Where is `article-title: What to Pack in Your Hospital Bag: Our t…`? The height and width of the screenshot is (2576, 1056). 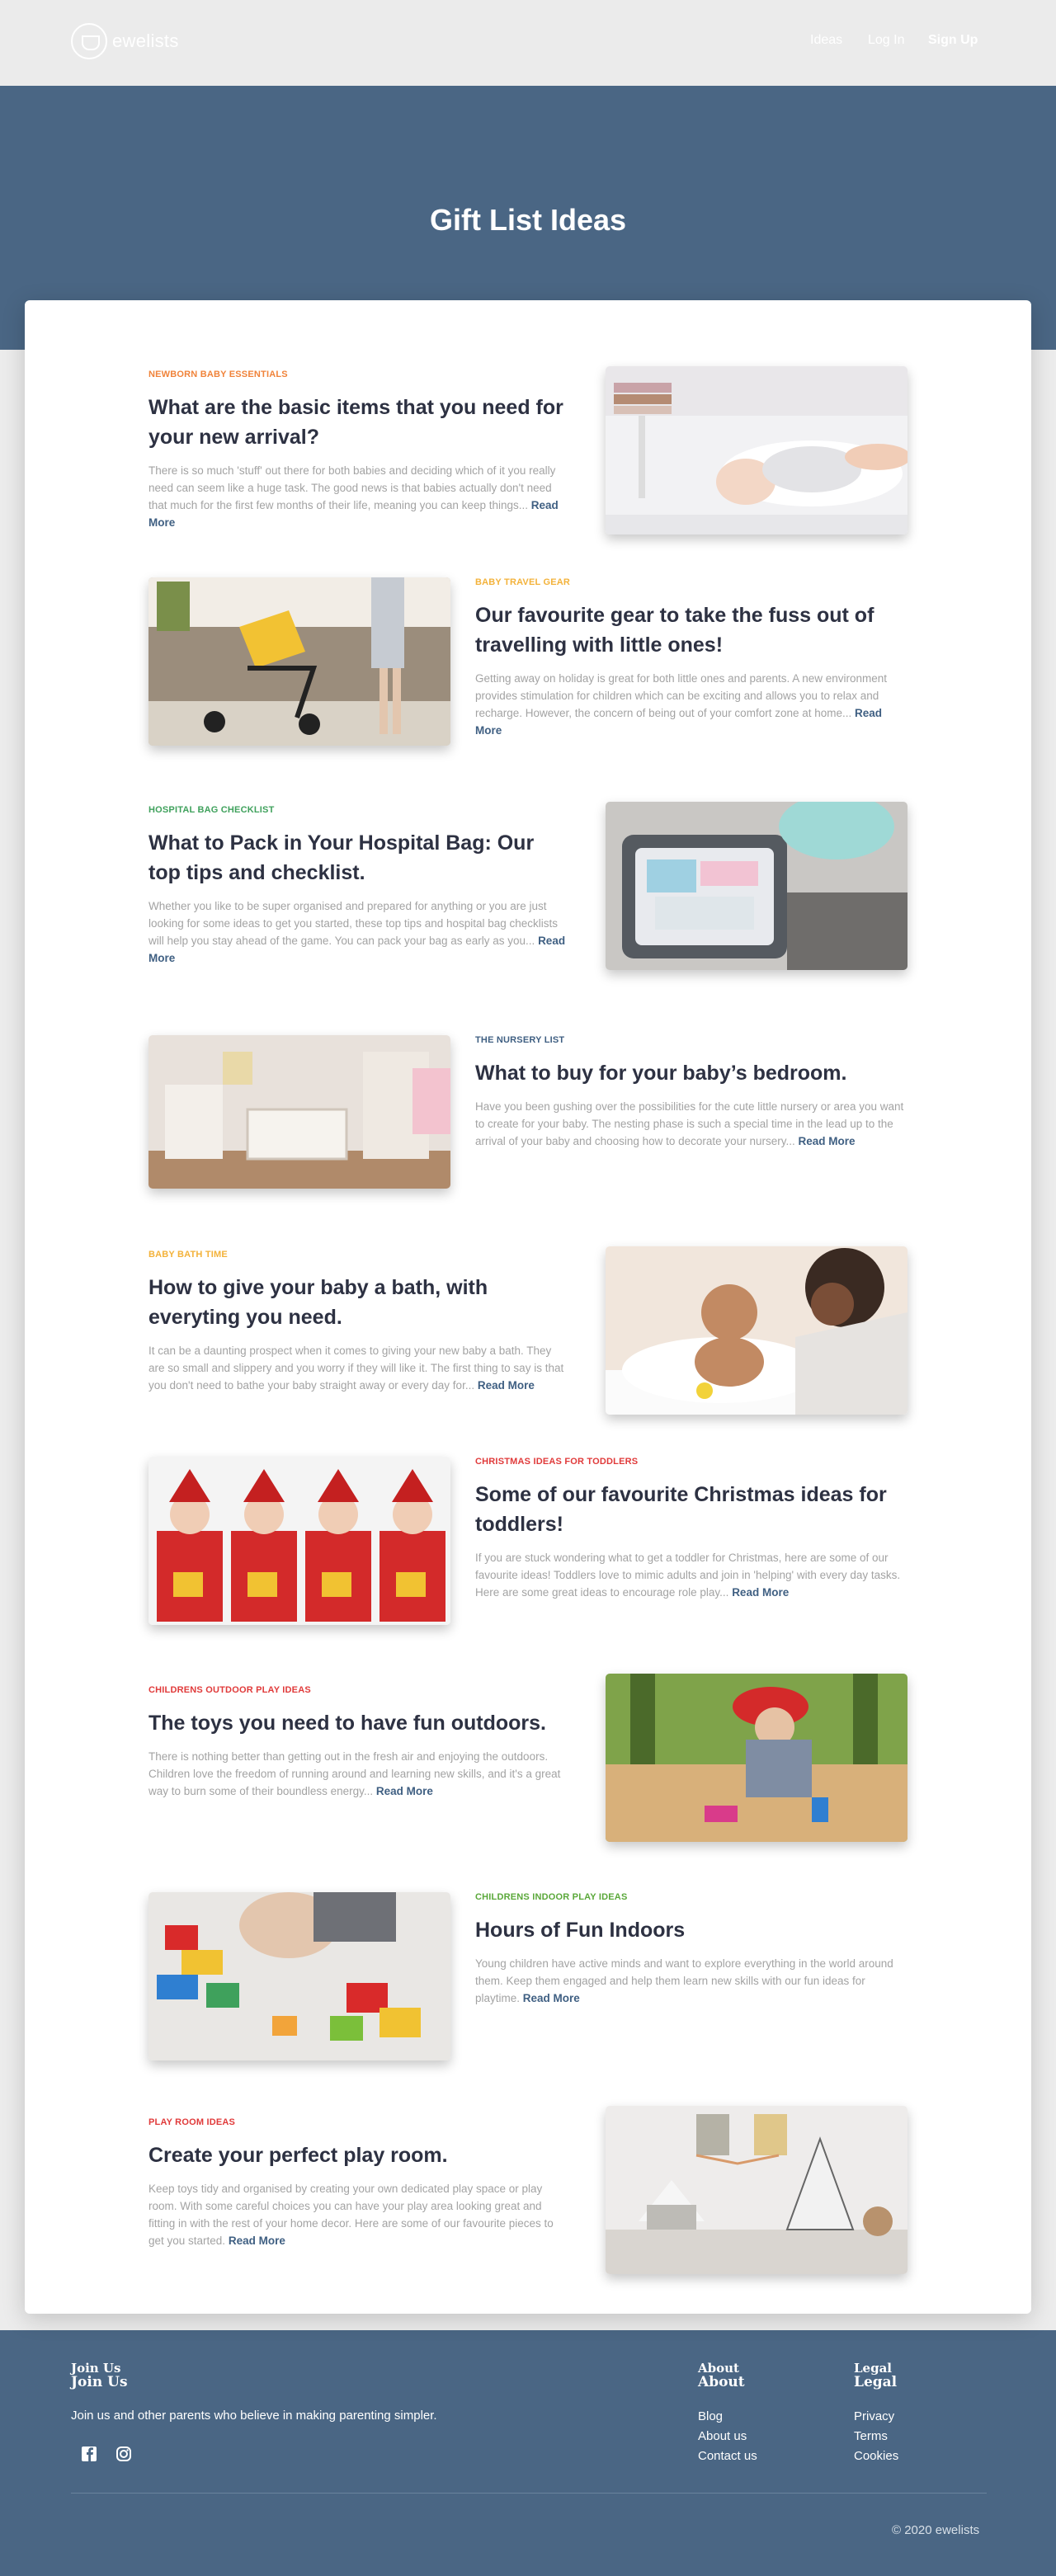 article-title: What to Pack in Your Hospital Bag: Our t… is located at coordinates (358, 858).